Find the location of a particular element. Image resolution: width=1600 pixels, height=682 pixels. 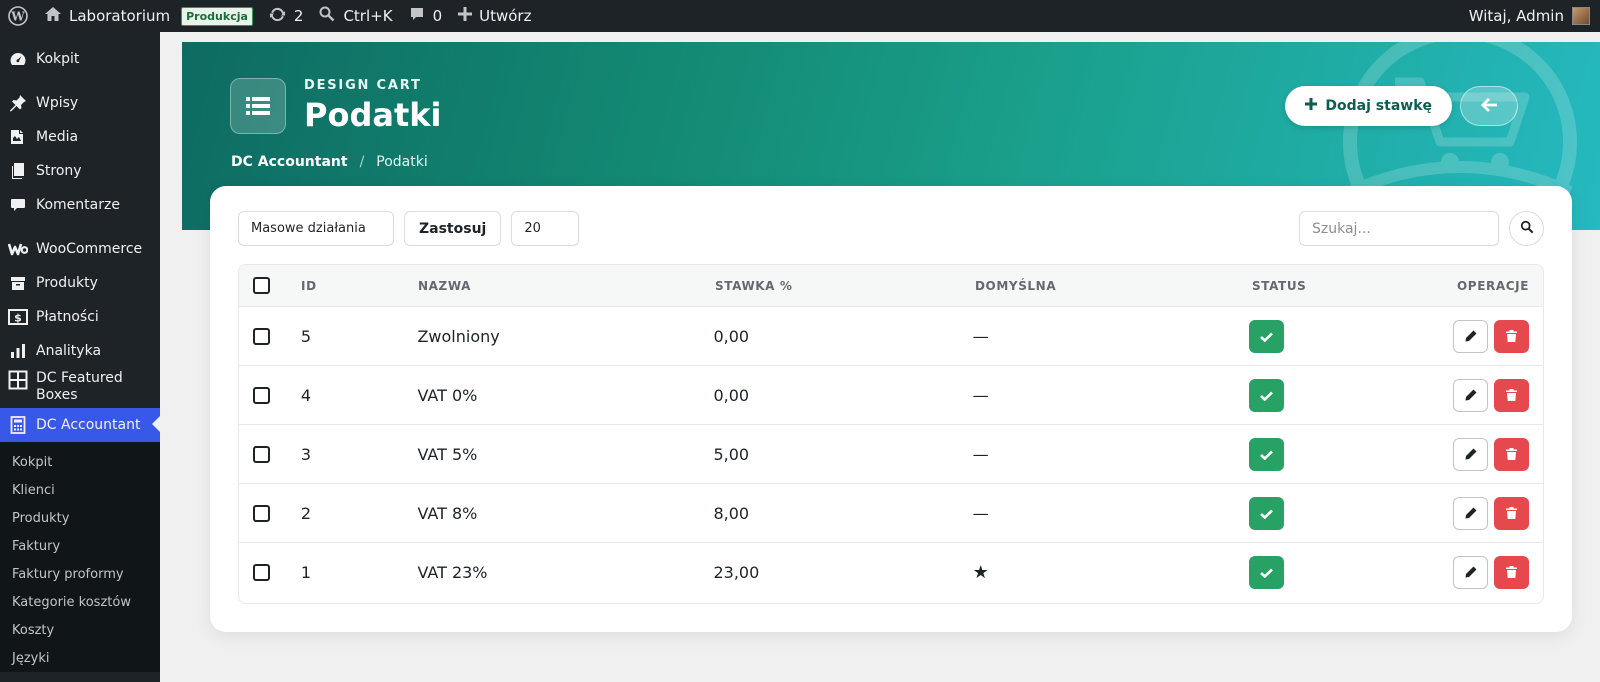

sidebar-item-media: Media is located at coordinates (80, 137).